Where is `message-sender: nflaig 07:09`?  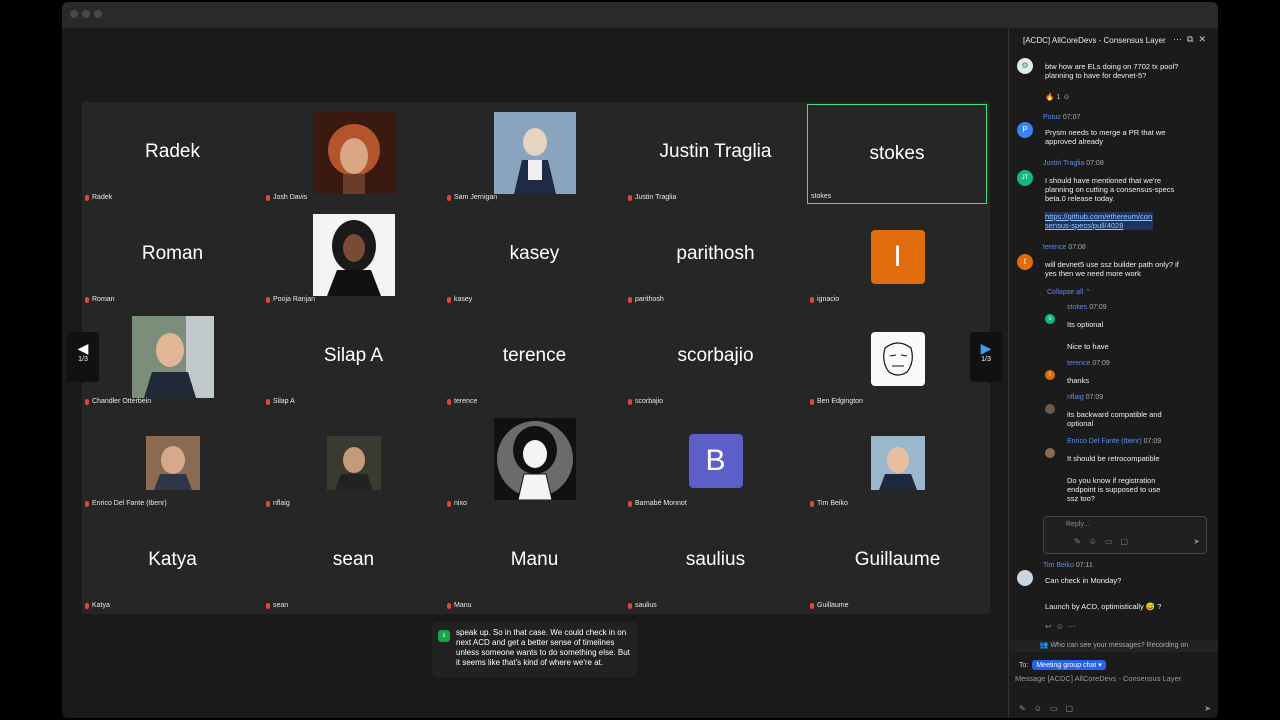 message-sender: nflaig 07:09 is located at coordinates (1085, 397).